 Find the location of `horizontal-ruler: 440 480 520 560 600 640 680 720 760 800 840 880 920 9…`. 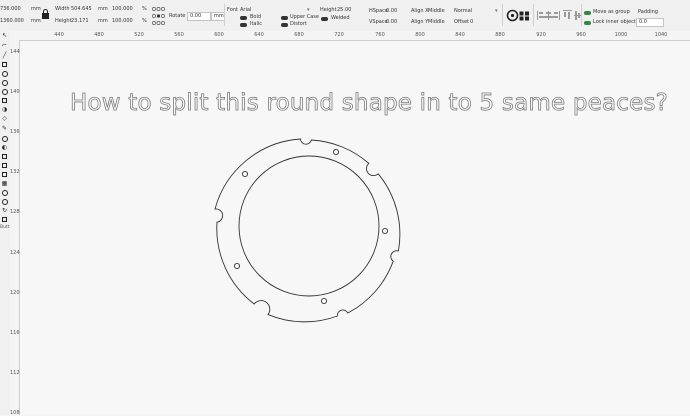

horizontal-ruler: 440 480 520 560 600 640 680 720 760 800 840 880 920 9… is located at coordinates (350, 36).